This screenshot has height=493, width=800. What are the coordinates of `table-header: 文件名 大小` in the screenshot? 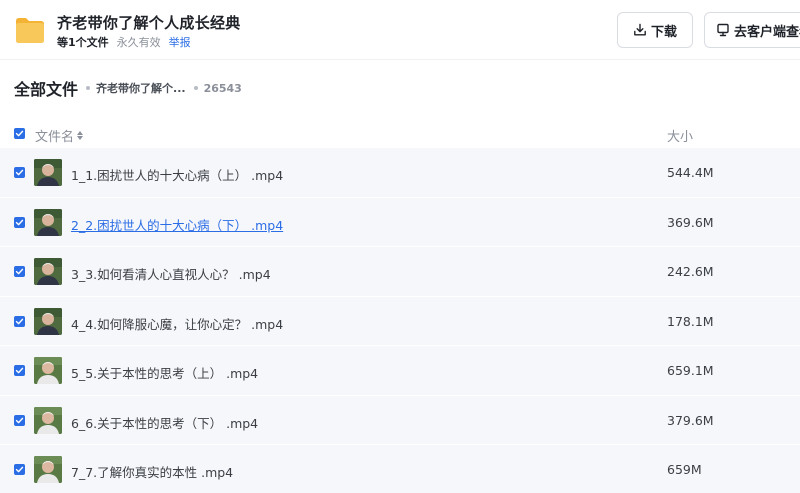 It's located at (400, 134).